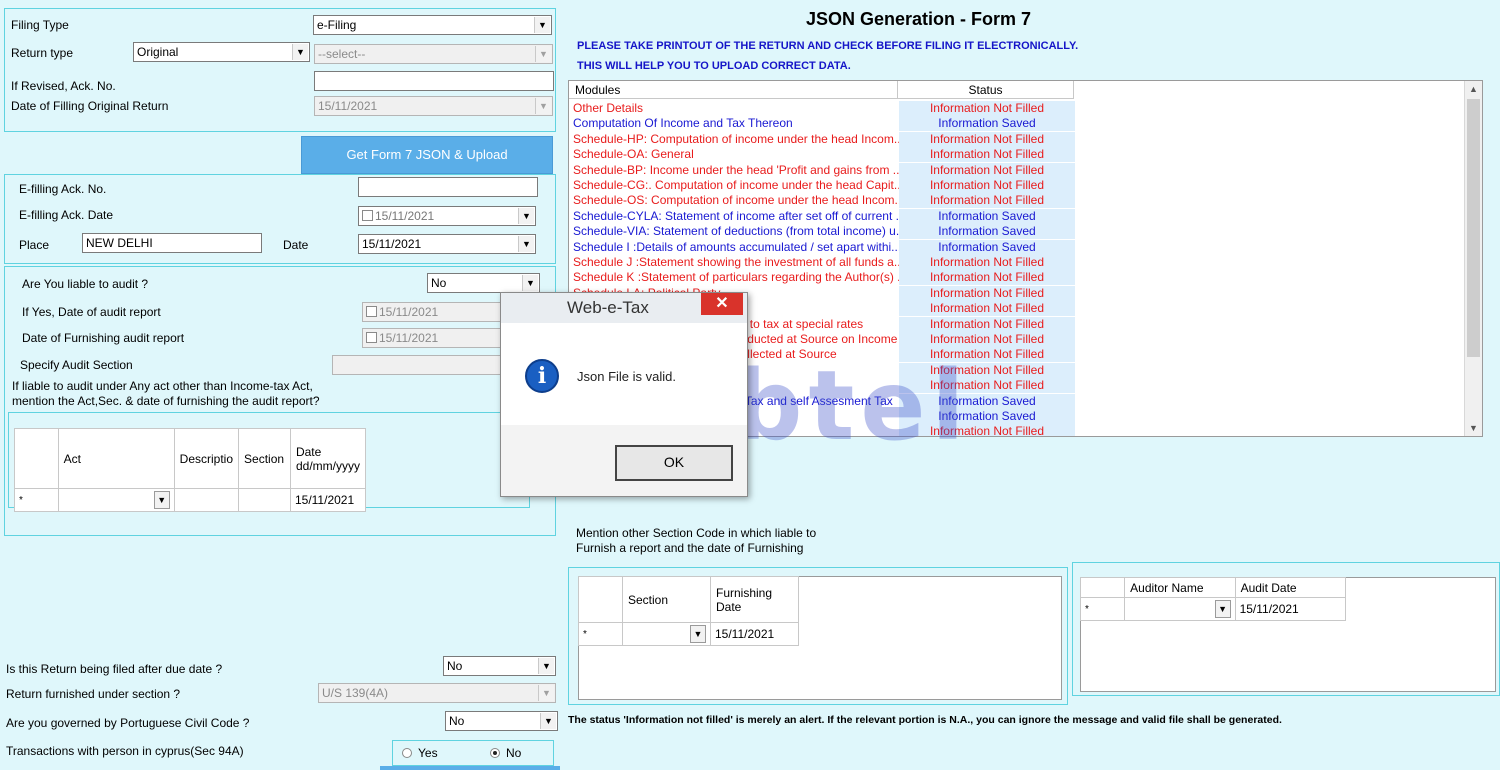  What do you see at coordinates (434, 81) in the screenshot?
I see `revised-ack-input` at bounding box center [434, 81].